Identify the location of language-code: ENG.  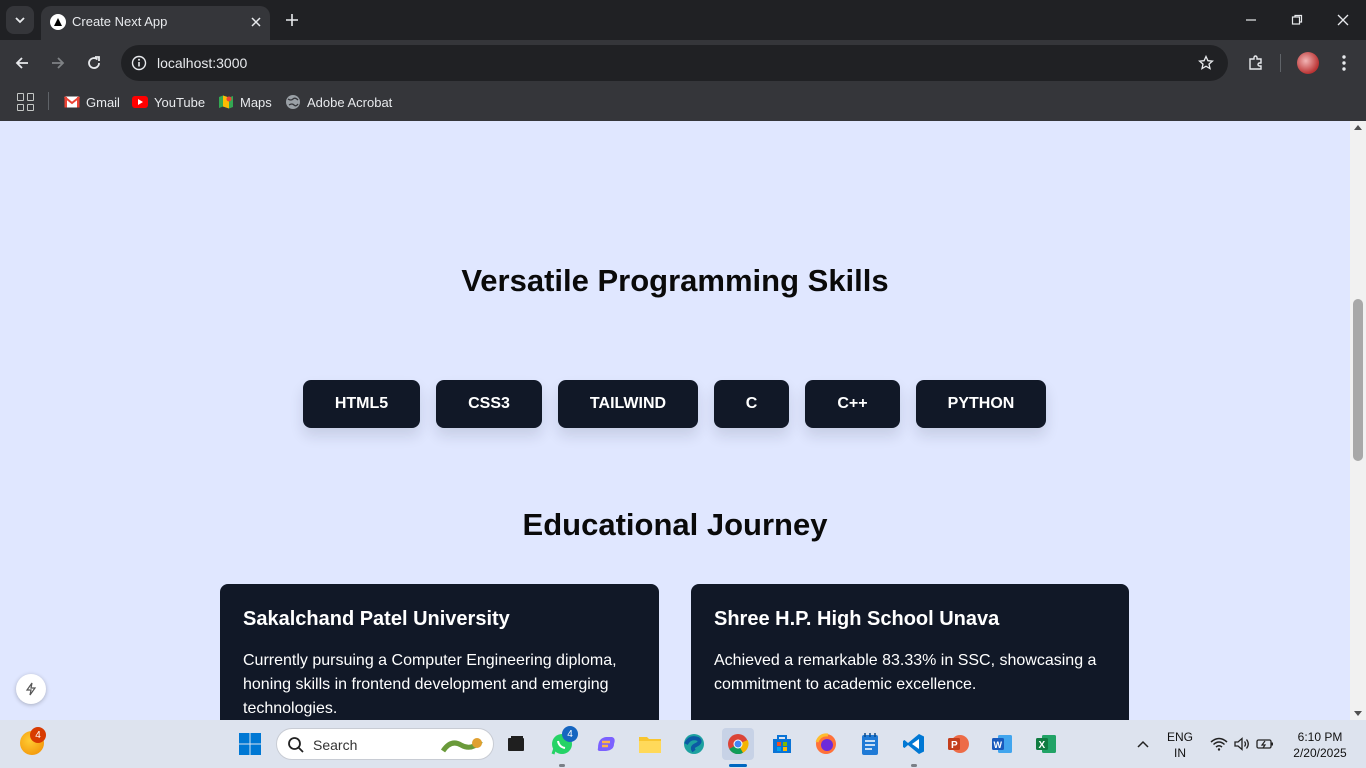
(1179, 737).